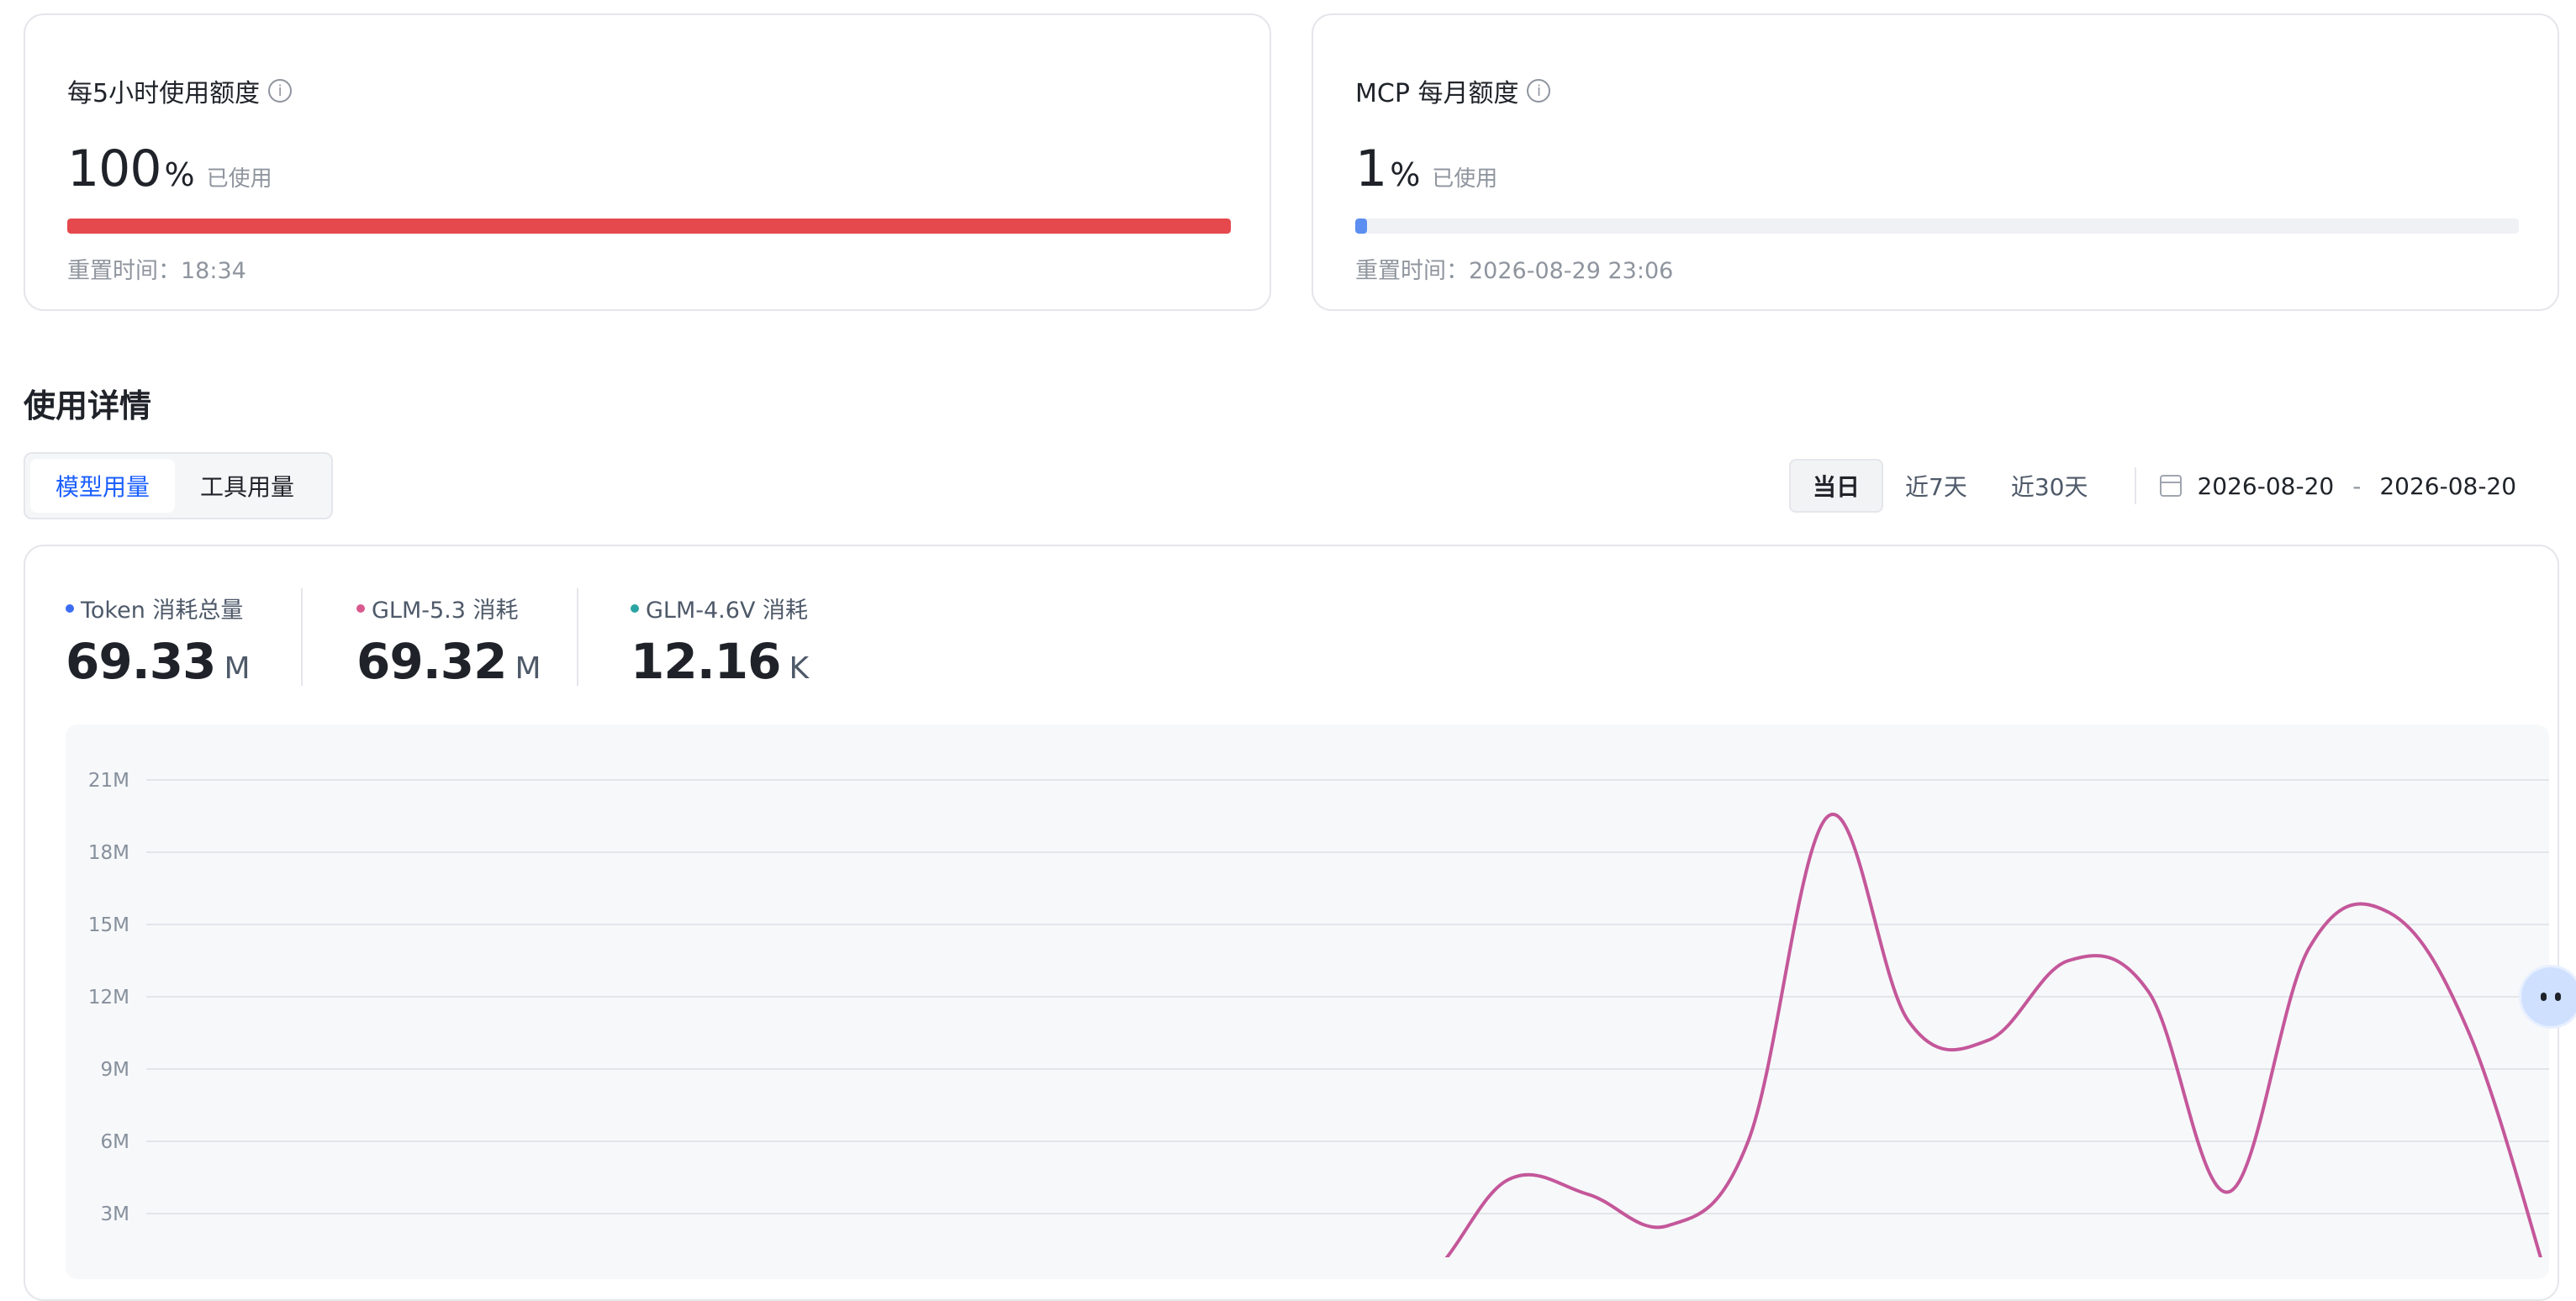  What do you see at coordinates (1993, 1034) in the screenshot?
I see `series-line` at bounding box center [1993, 1034].